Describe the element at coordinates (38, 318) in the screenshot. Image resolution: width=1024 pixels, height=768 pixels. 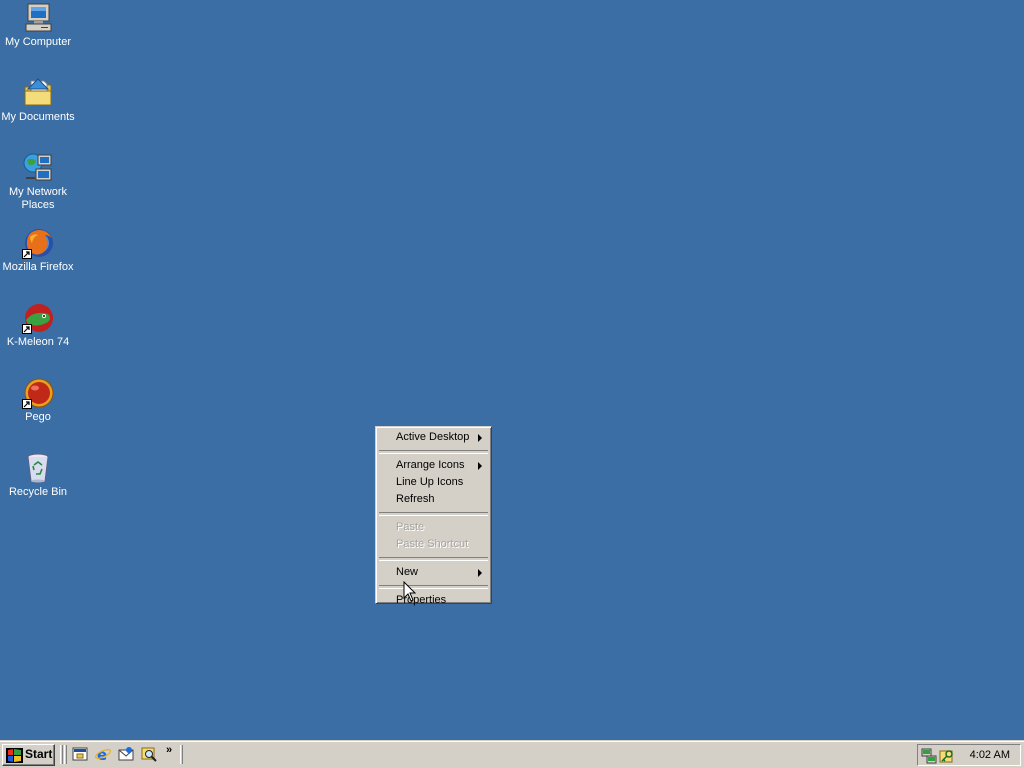
I see `kmeleon-icon` at that location.